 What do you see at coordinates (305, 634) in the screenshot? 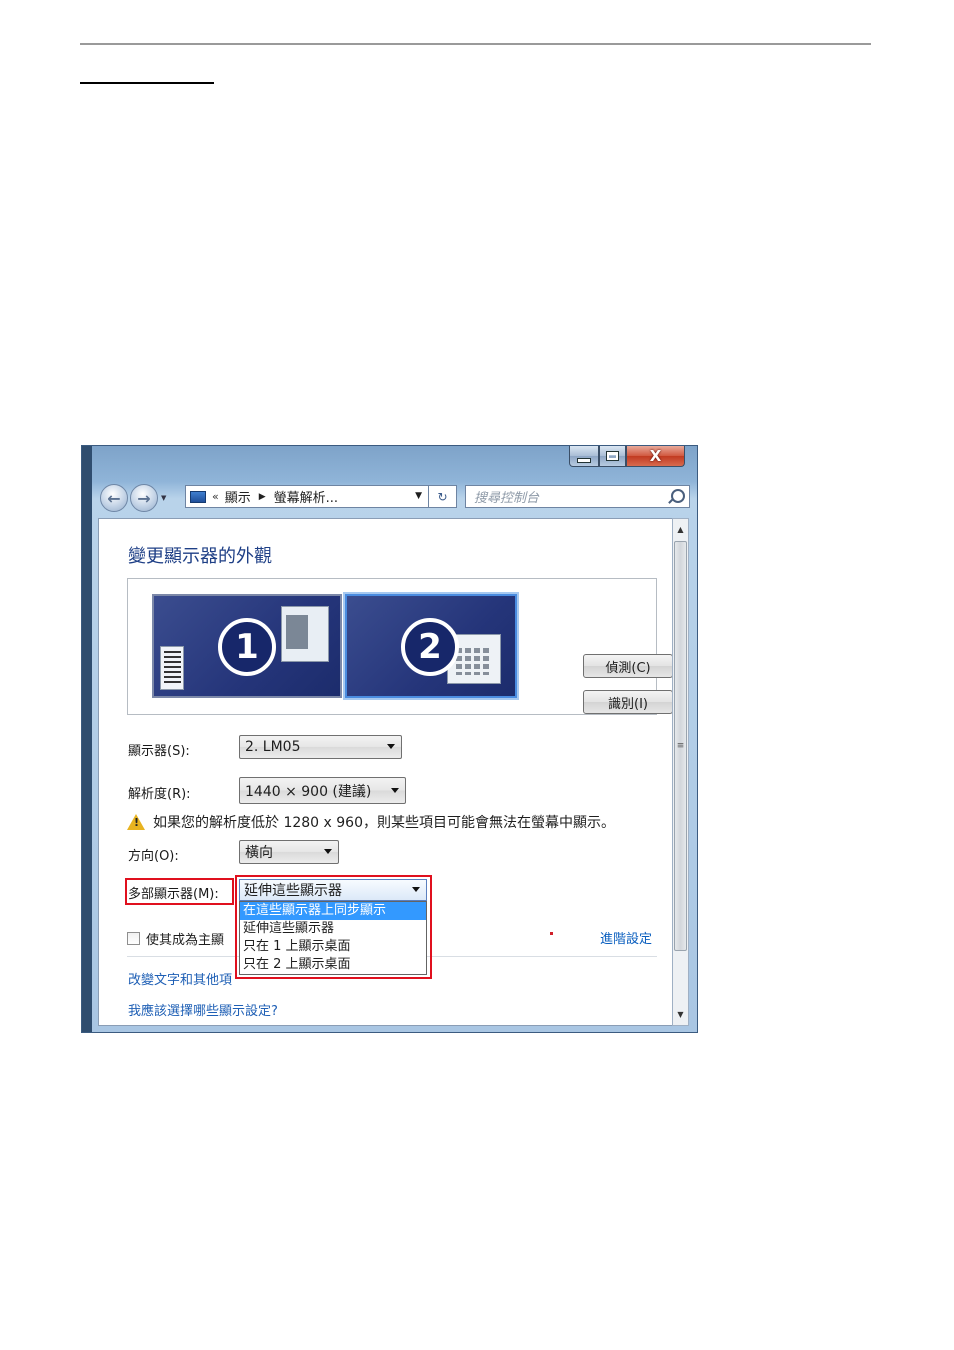
I see `document-thumbnail-icon` at bounding box center [305, 634].